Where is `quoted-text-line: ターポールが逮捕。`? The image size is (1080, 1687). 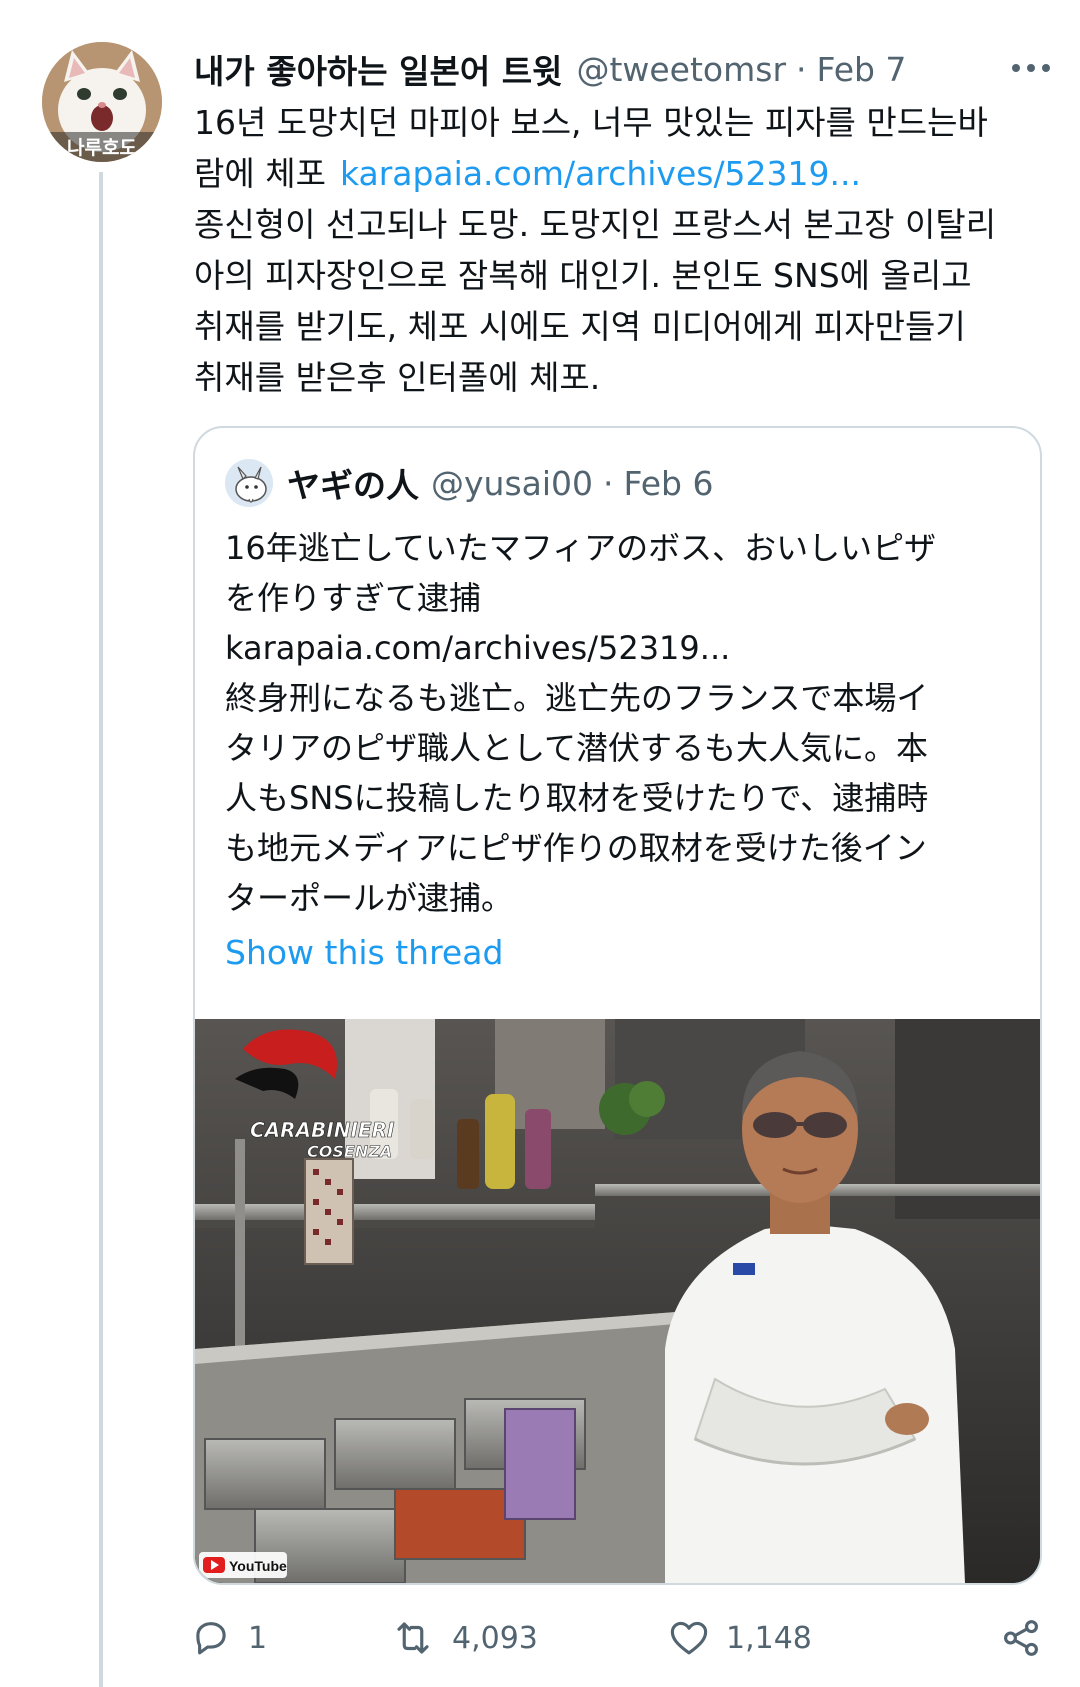 quoted-text-line: ターポールが逮捕。 is located at coordinates (369, 898).